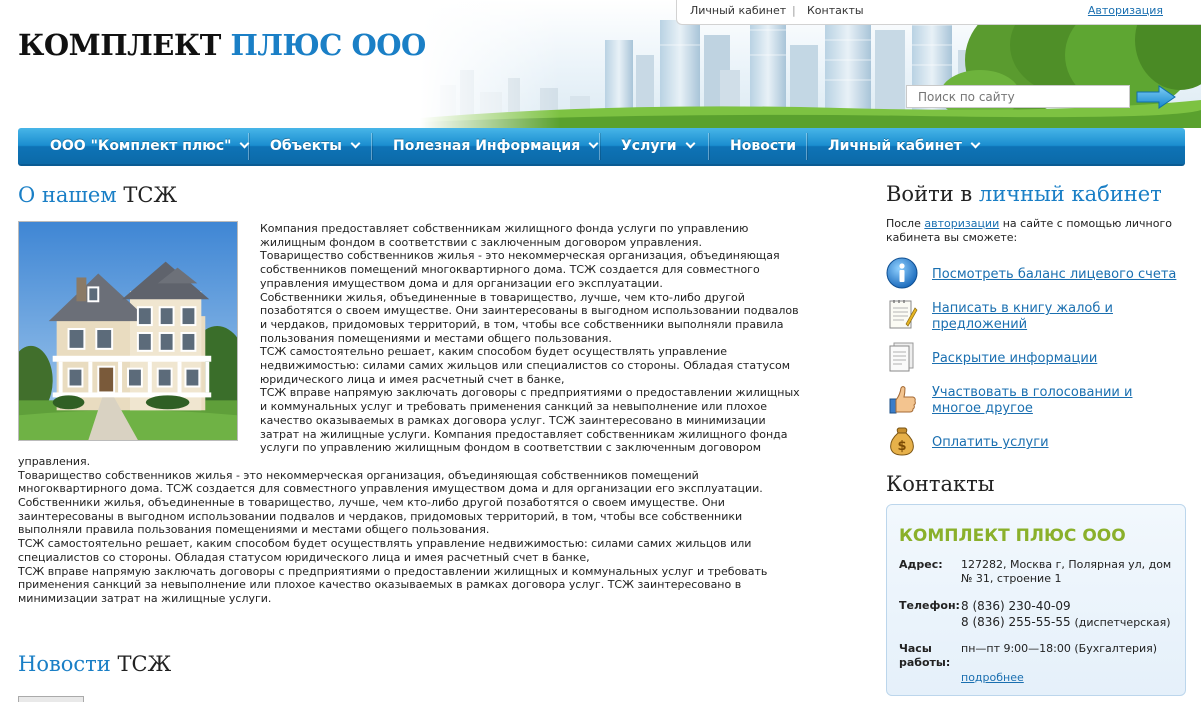  Describe the element at coordinates (961, 223) in the screenshot. I see `authorization-link: авторизации` at that location.